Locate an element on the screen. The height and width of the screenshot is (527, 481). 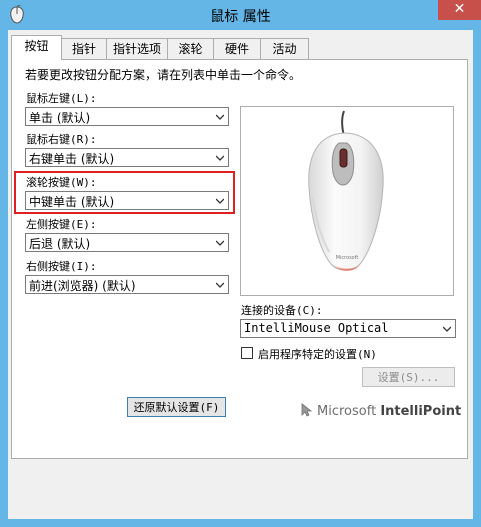
connected-device-value: IntelliMouse Optical is located at coordinates (316, 328).